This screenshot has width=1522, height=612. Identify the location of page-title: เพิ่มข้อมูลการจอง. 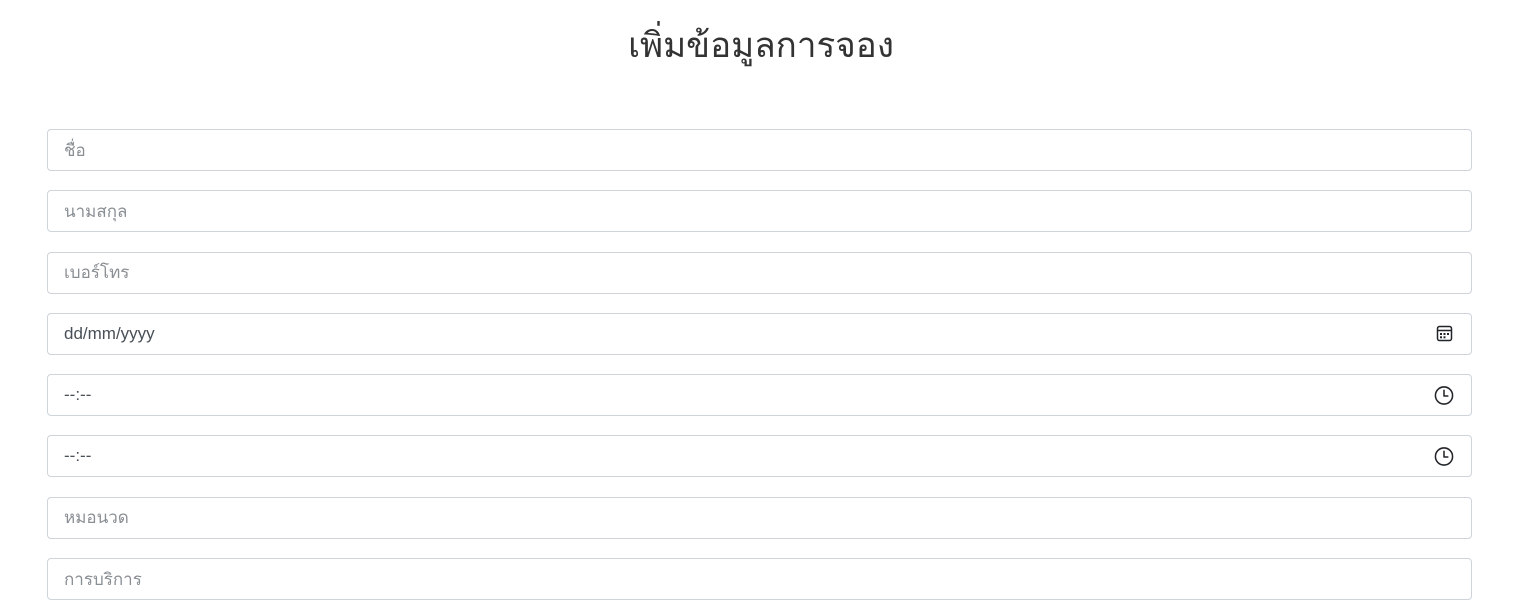
(761, 46).